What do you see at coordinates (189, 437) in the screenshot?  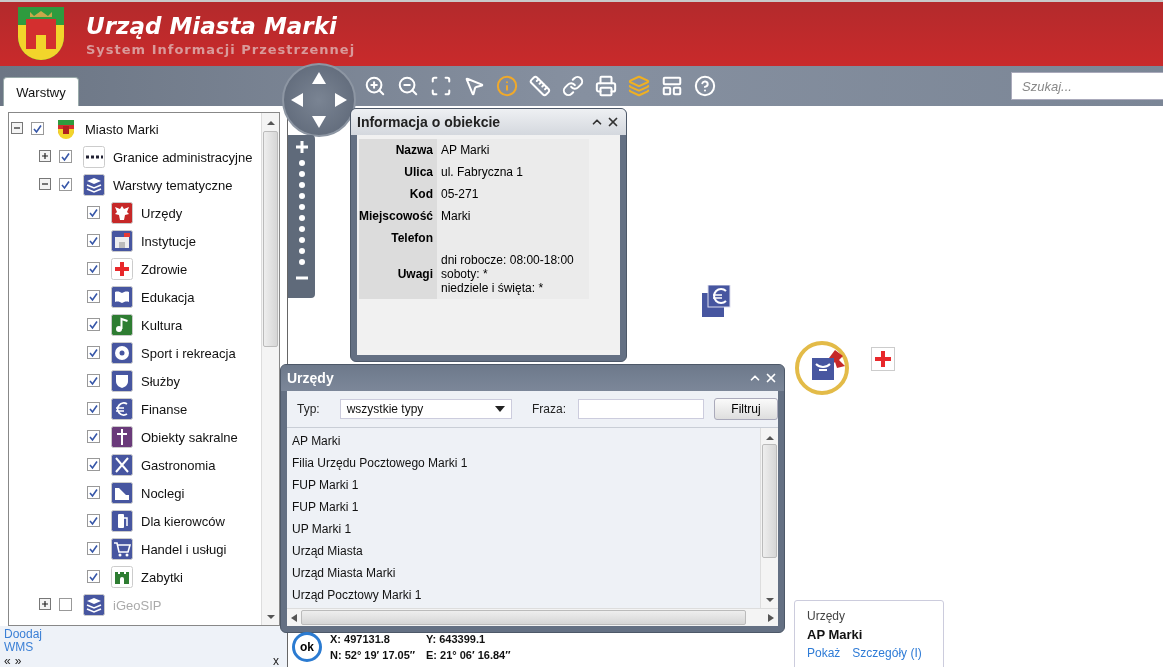 I see `layer-label: Obiekty sakralne` at bounding box center [189, 437].